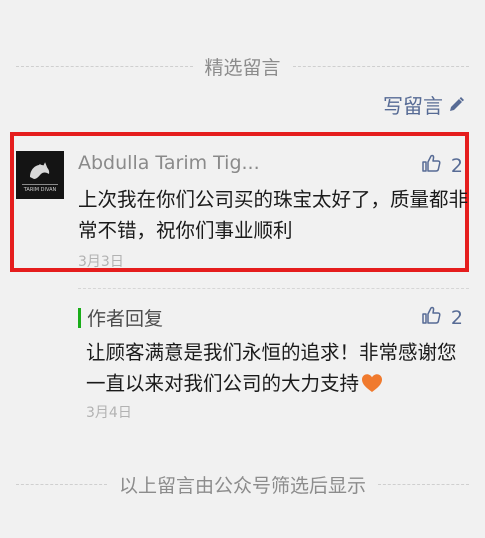  Describe the element at coordinates (271, 368) in the screenshot. I see `reply-text: 让顾客满意是我们永恒的追求！非常感谢您一直以来对我们公司的大力支持` at that location.